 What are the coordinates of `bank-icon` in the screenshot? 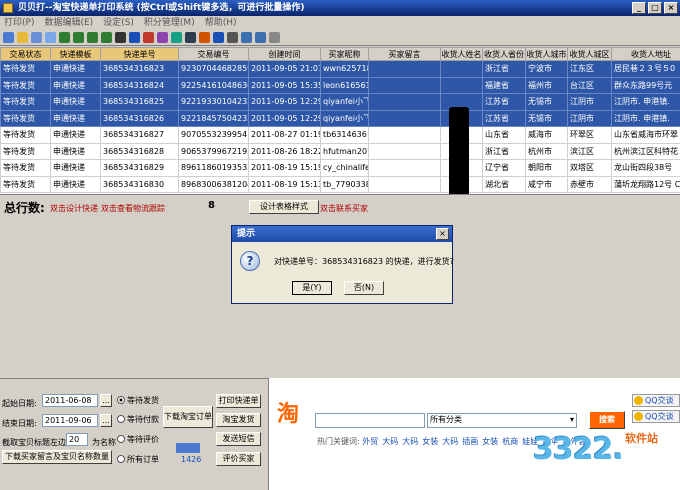 It's located at (190, 37).